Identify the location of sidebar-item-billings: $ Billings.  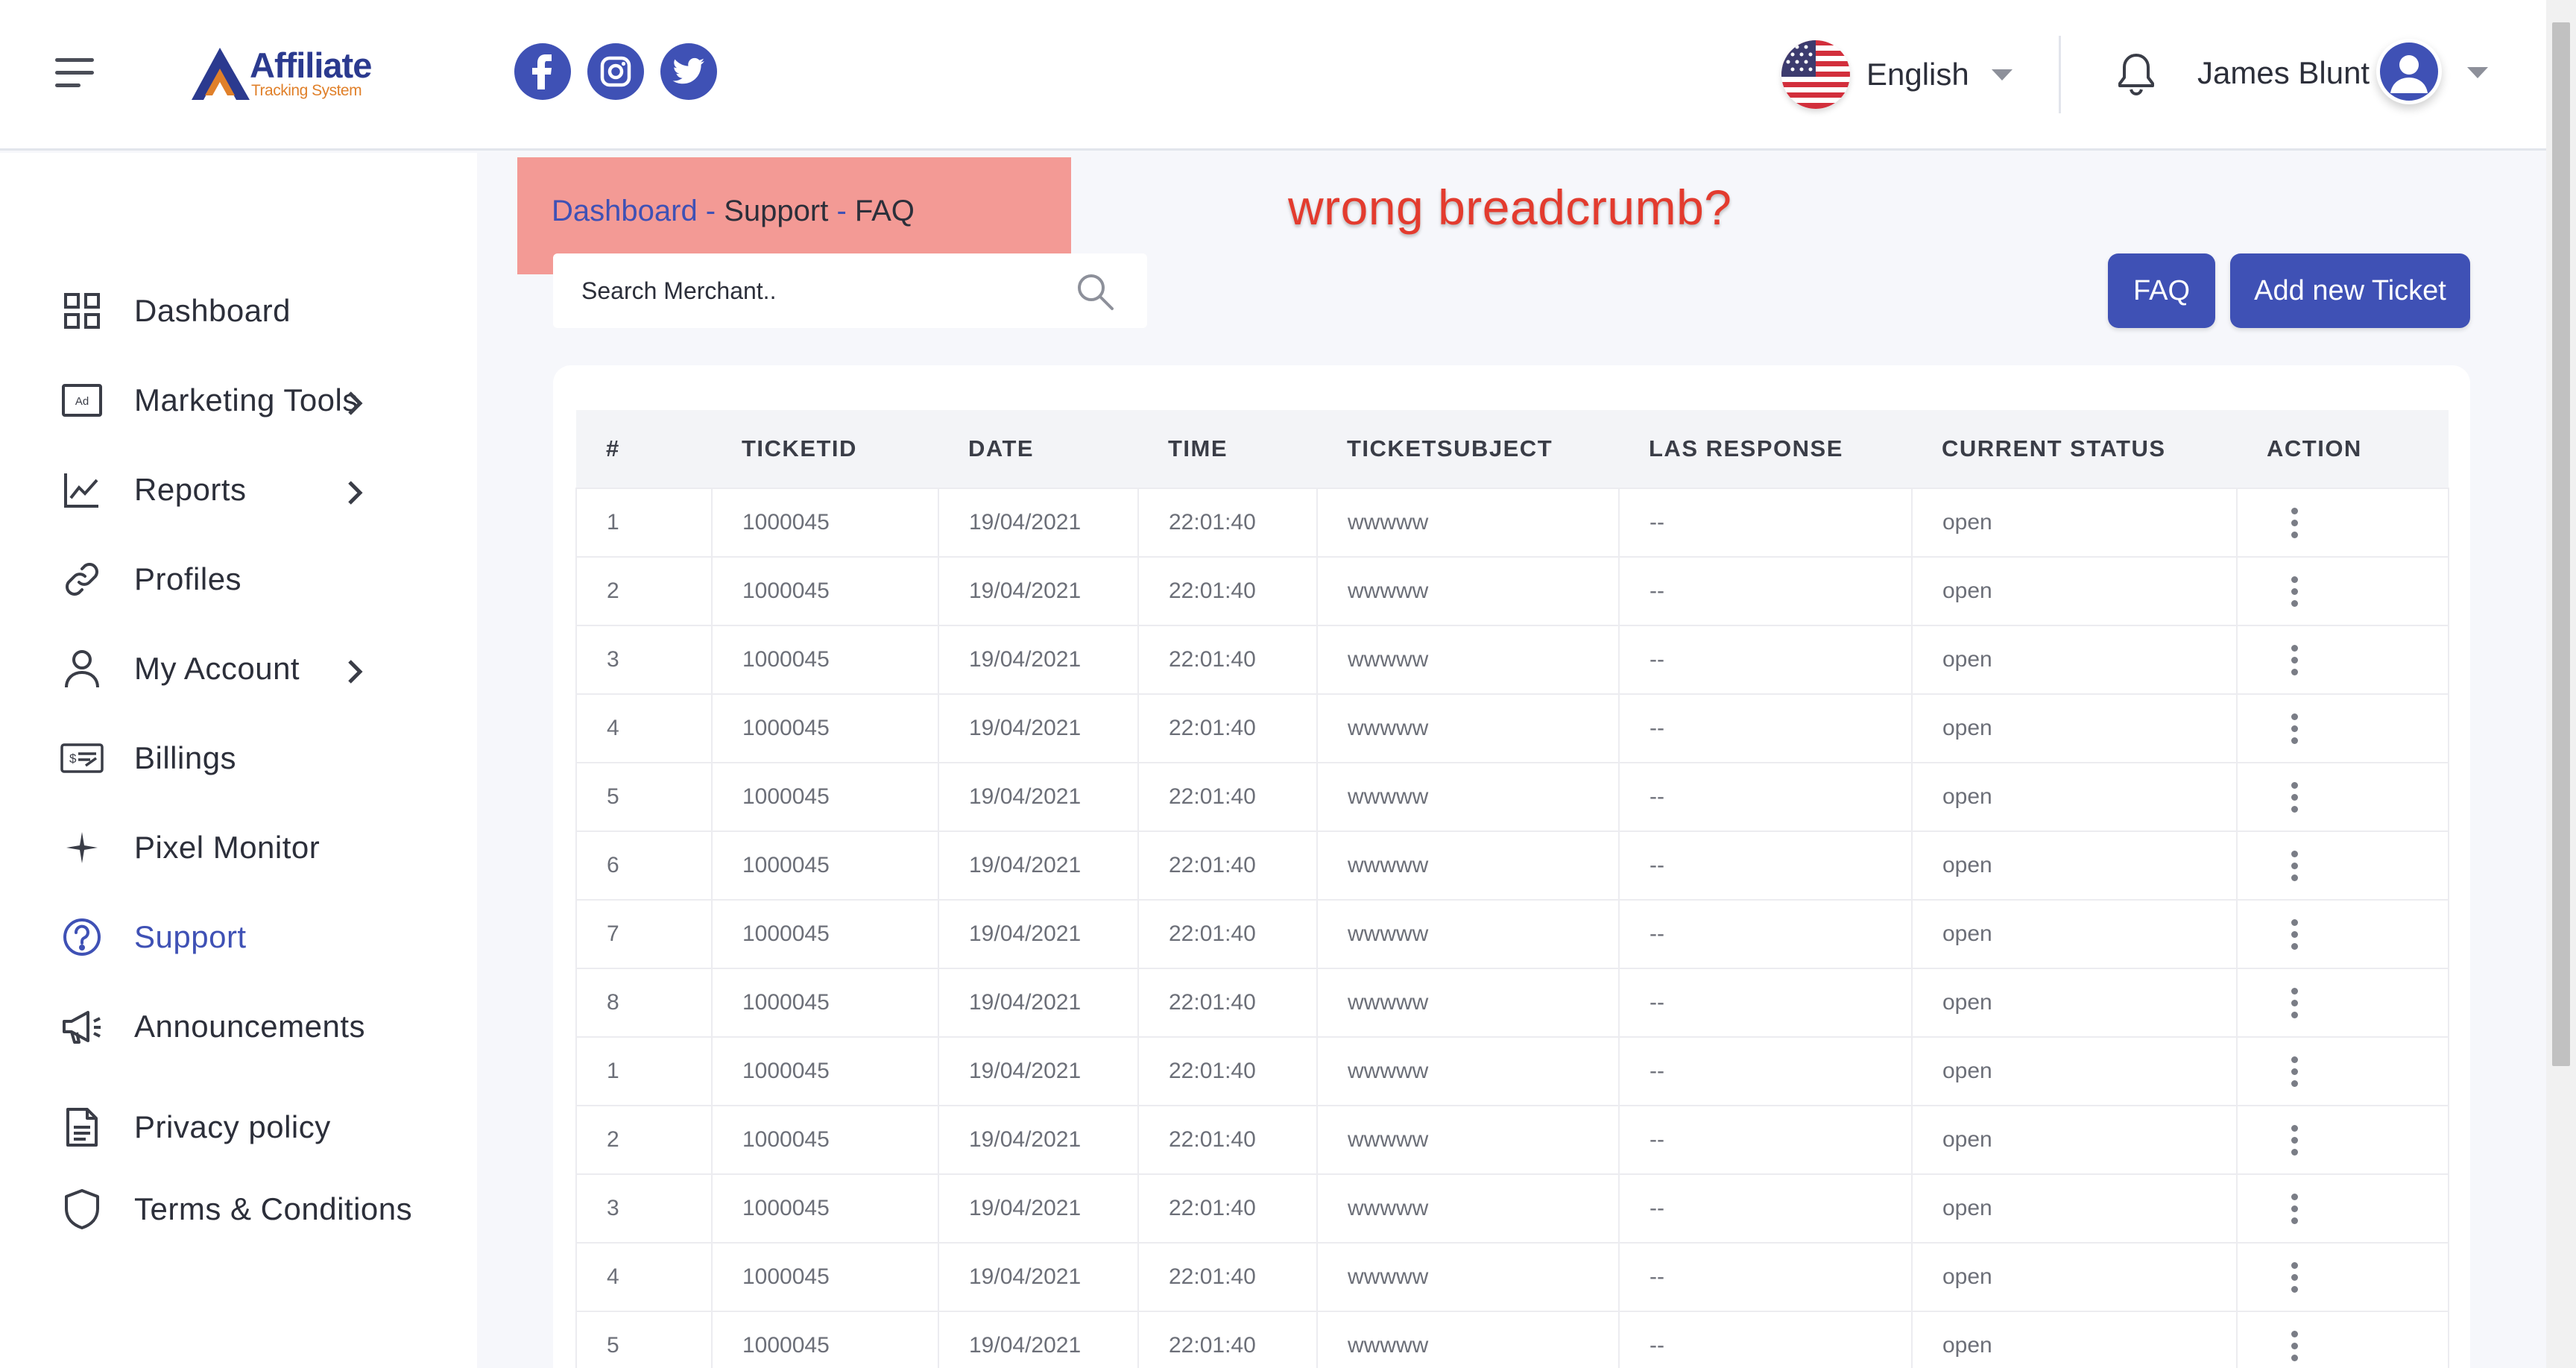
(147, 758).